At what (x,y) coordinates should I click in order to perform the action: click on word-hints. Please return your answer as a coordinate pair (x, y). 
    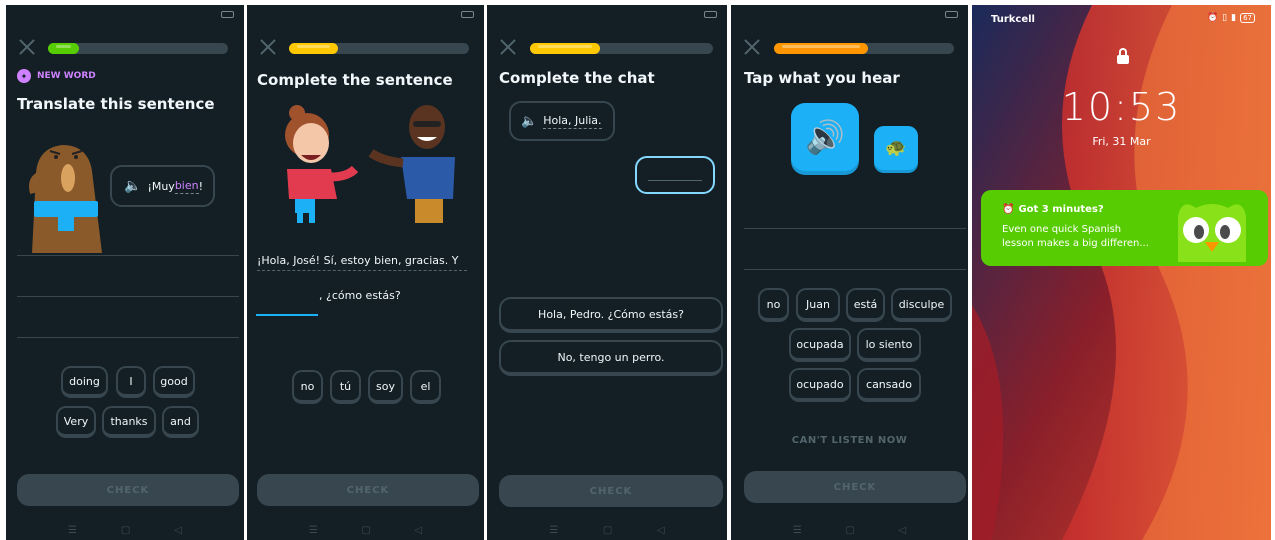
    Looking at the image, I should click on (362, 270).